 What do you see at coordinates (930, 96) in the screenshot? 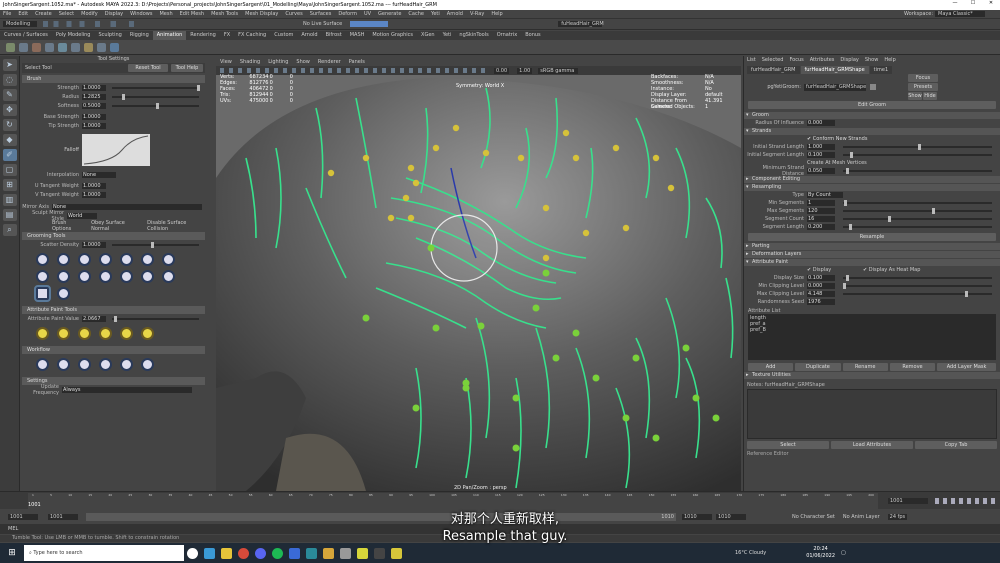
I see `hide-button: Hide` at bounding box center [930, 96].